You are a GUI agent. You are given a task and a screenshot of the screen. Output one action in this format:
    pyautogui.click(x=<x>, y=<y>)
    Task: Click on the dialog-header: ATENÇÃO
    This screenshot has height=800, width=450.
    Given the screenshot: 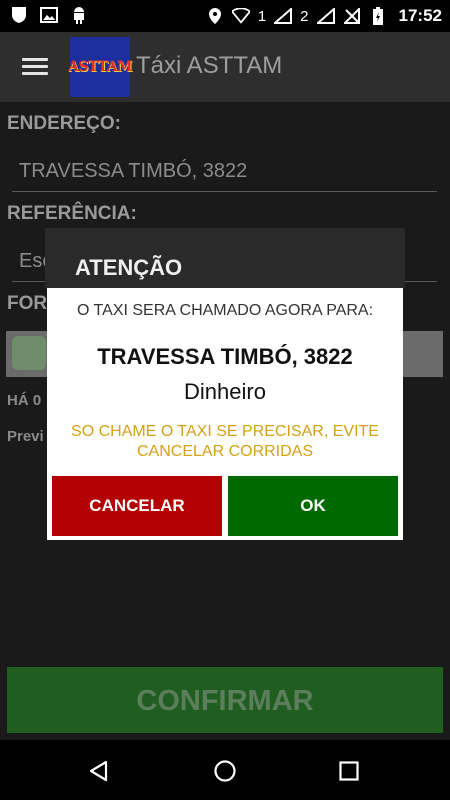 What is the action you would take?
    pyautogui.click(x=225, y=258)
    